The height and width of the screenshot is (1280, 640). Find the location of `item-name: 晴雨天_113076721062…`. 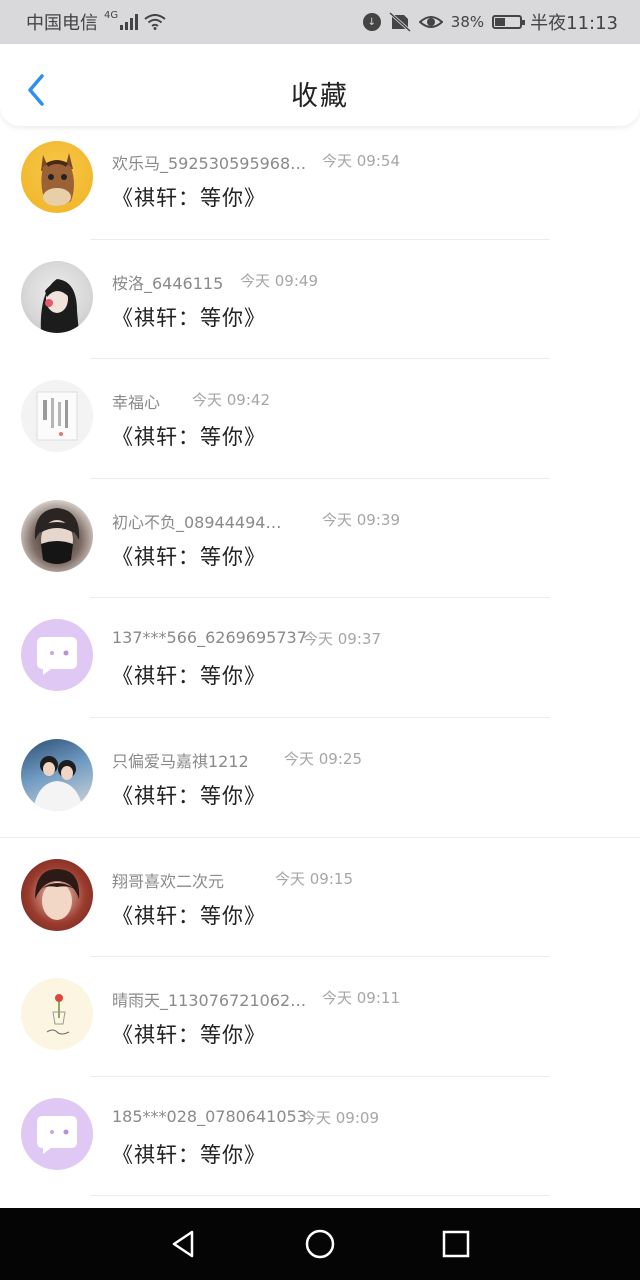

item-name: 晴雨天_113076721062… is located at coordinates (209, 1001).